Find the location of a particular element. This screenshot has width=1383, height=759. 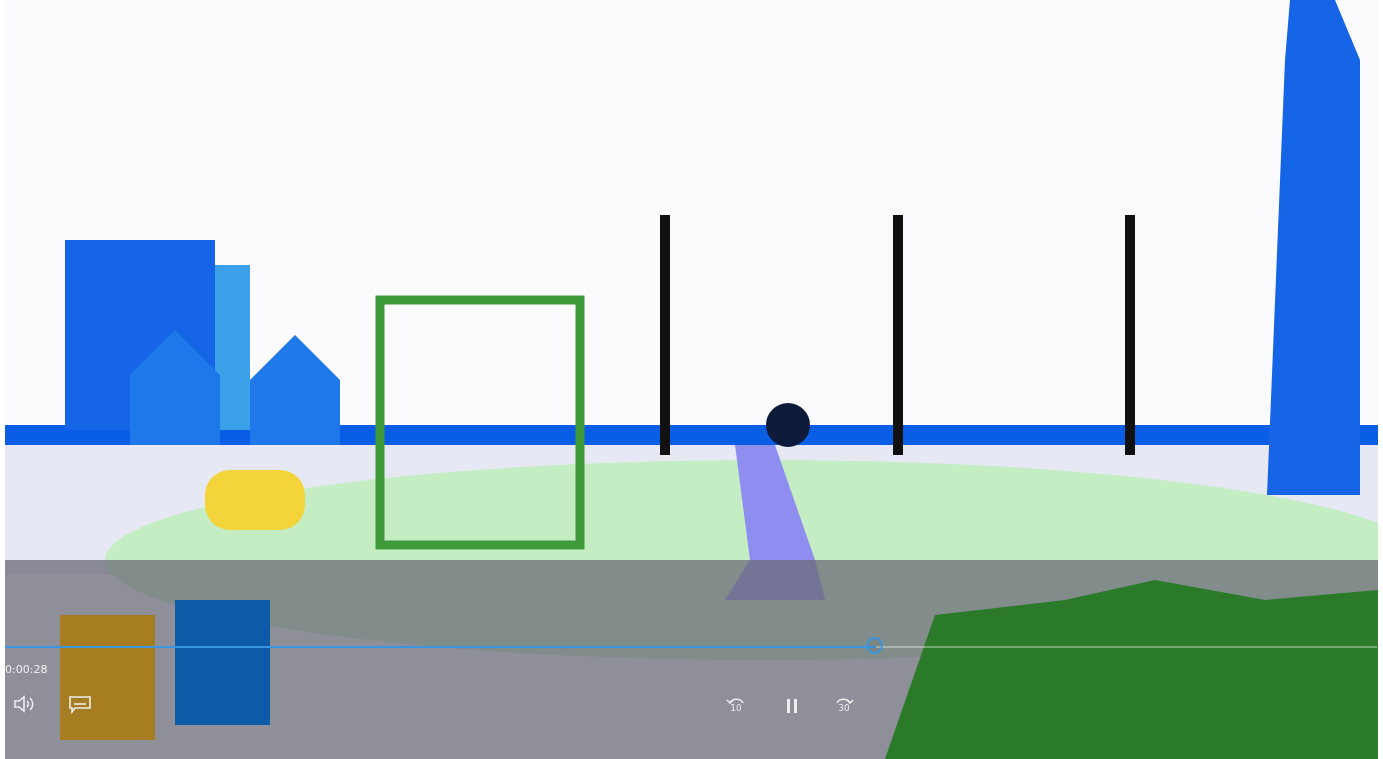

rewind-arrow-icon is located at coordinates (736, 699).